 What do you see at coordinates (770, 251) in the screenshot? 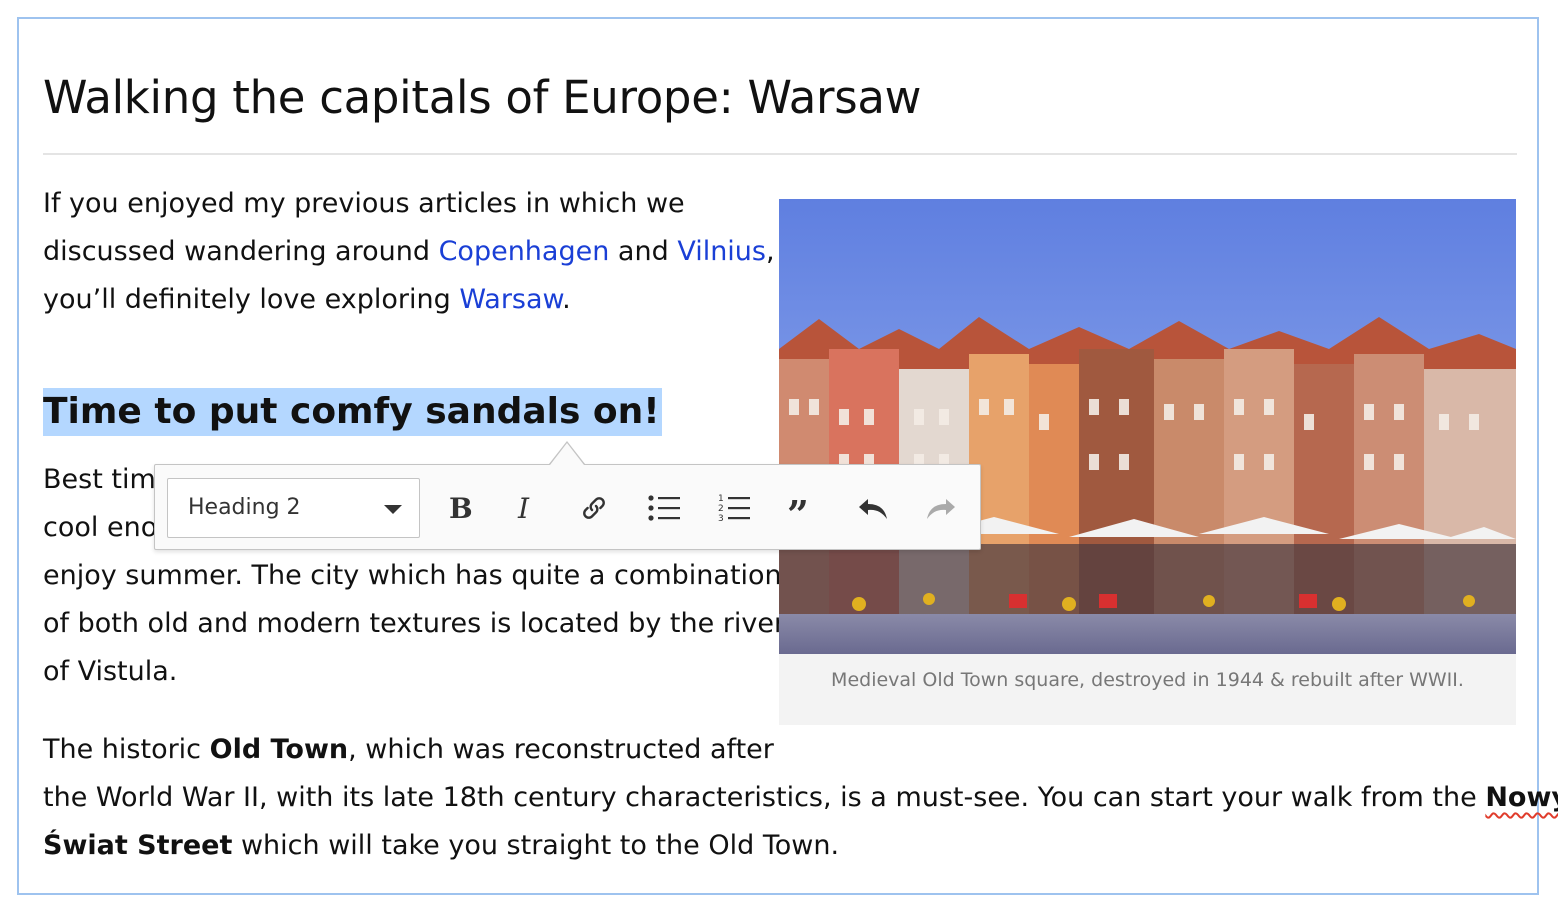
I see `intro-text: ,` at bounding box center [770, 251].